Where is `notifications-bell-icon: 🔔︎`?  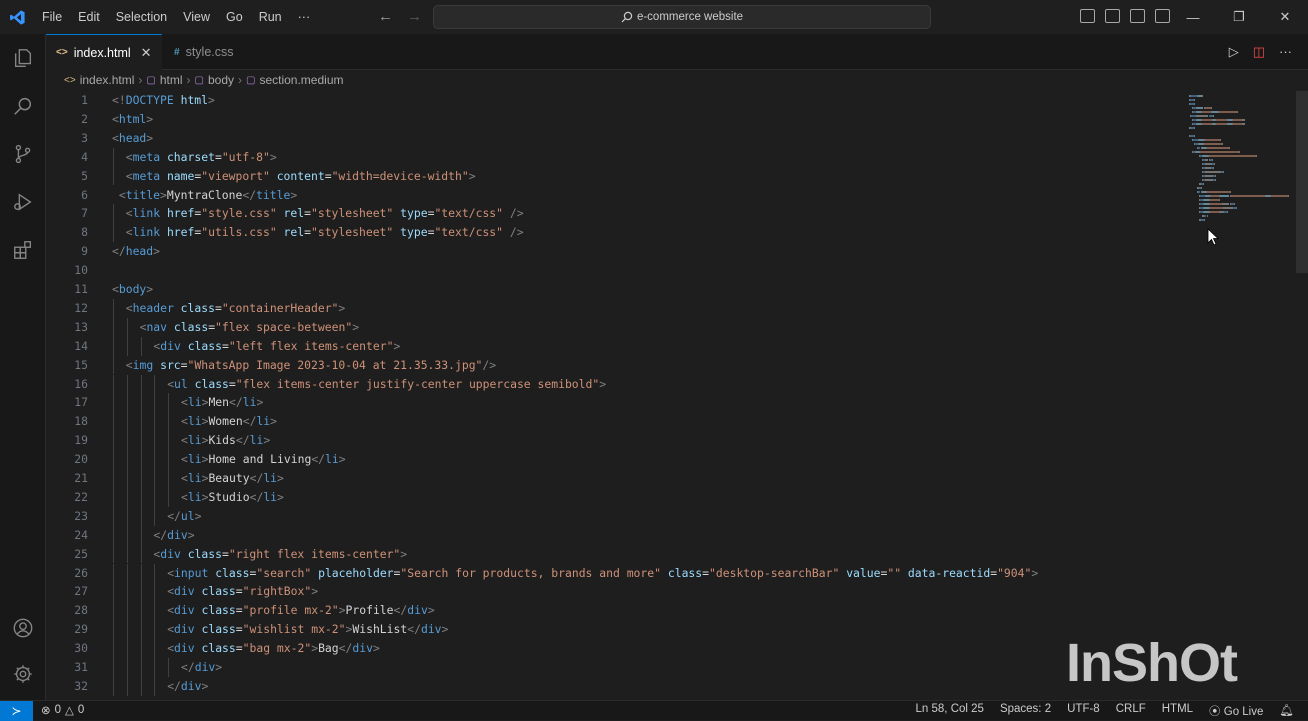 notifications-bell-icon: 🔔︎ is located at coordinates (1286, 711).